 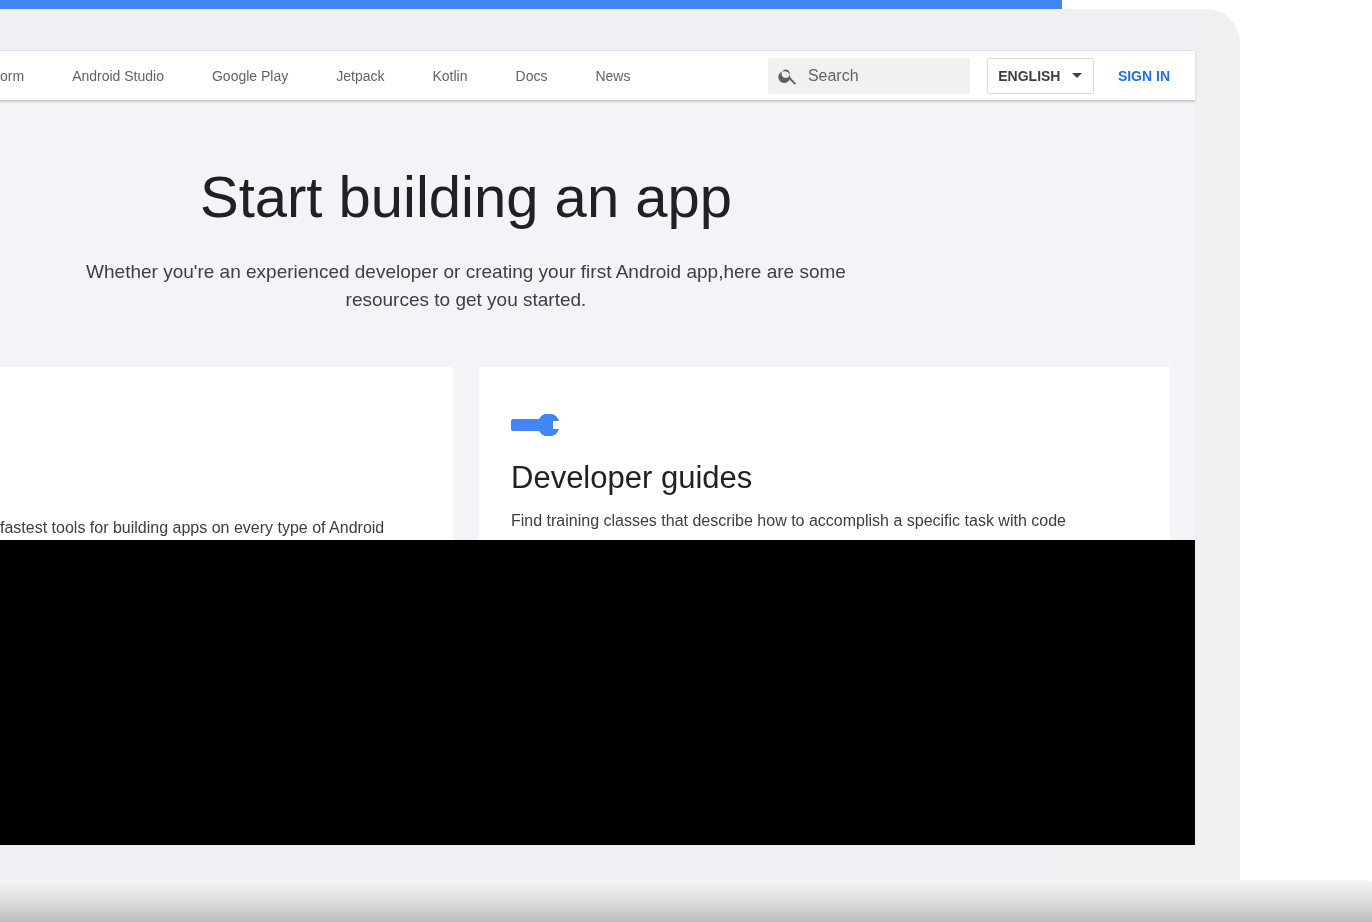 What do you see at coordinates (118, 75) in the screenshot?
I see `nav-link: Android Studio` at bounding box center [118, 75].